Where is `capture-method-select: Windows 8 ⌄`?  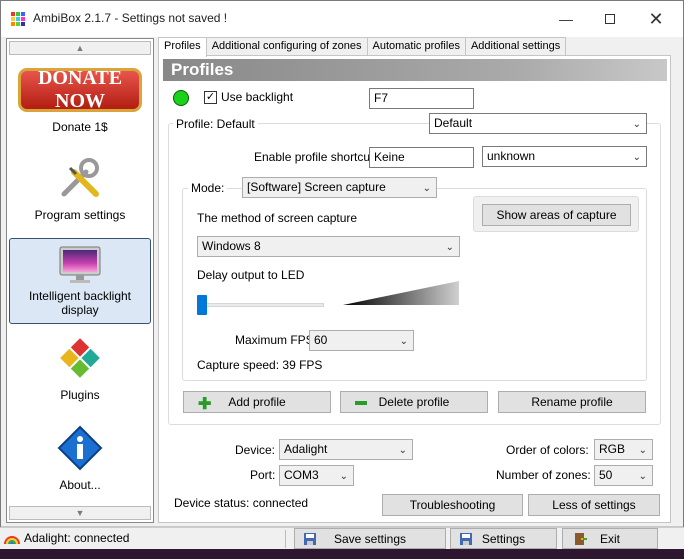
capture-method-select: Windows 8 ⌄ is located at coordinates (328, 246).